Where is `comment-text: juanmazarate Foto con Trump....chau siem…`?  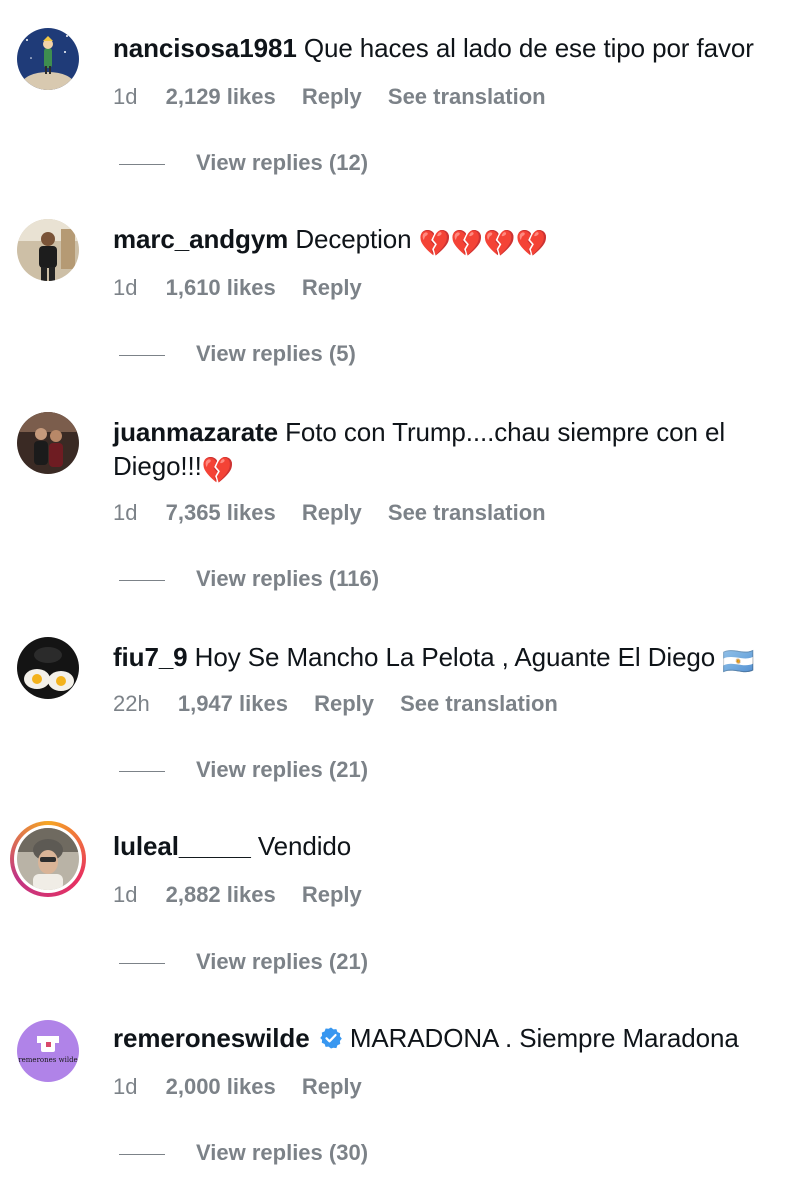
comment-text: juanmazarate Foto con Trump....chau siem… is located at coordinates (453, 451).